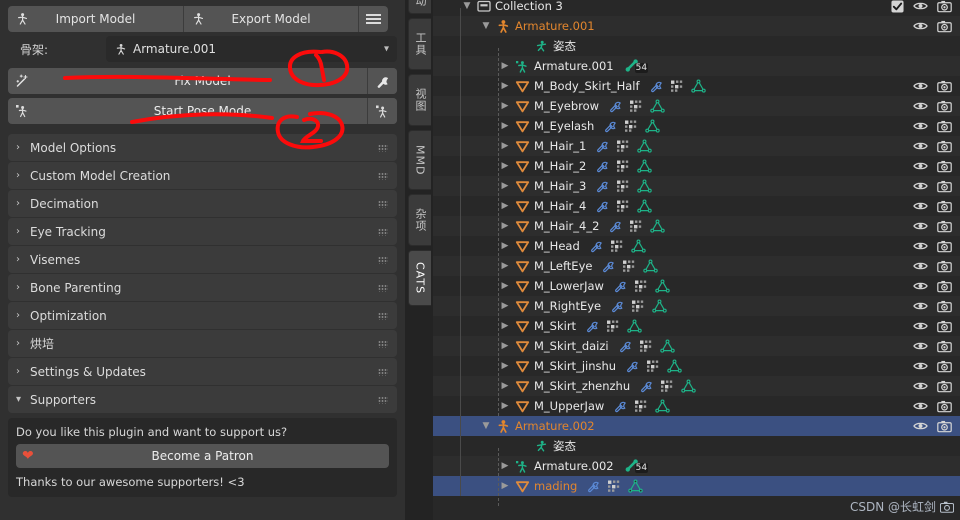  I want to click on outliner-row: ▼ Armature.001, so click(696, 26).